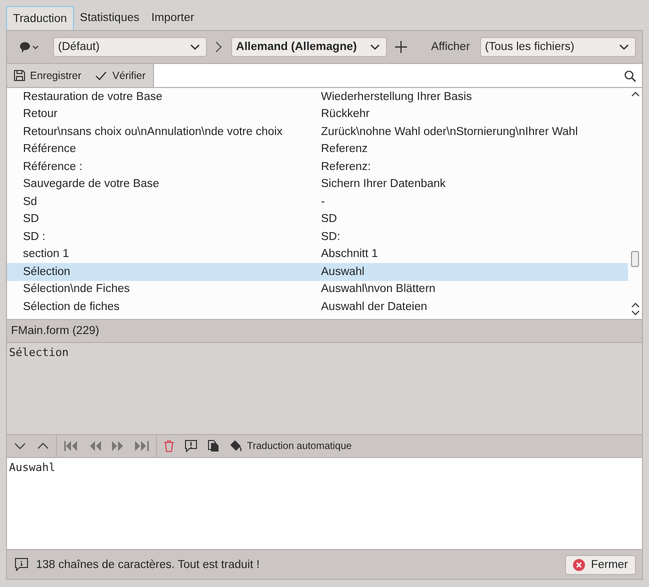  Describe the element at coordinates (450, 47) in the screenshot. I see `show-label: Afficher` at that location.